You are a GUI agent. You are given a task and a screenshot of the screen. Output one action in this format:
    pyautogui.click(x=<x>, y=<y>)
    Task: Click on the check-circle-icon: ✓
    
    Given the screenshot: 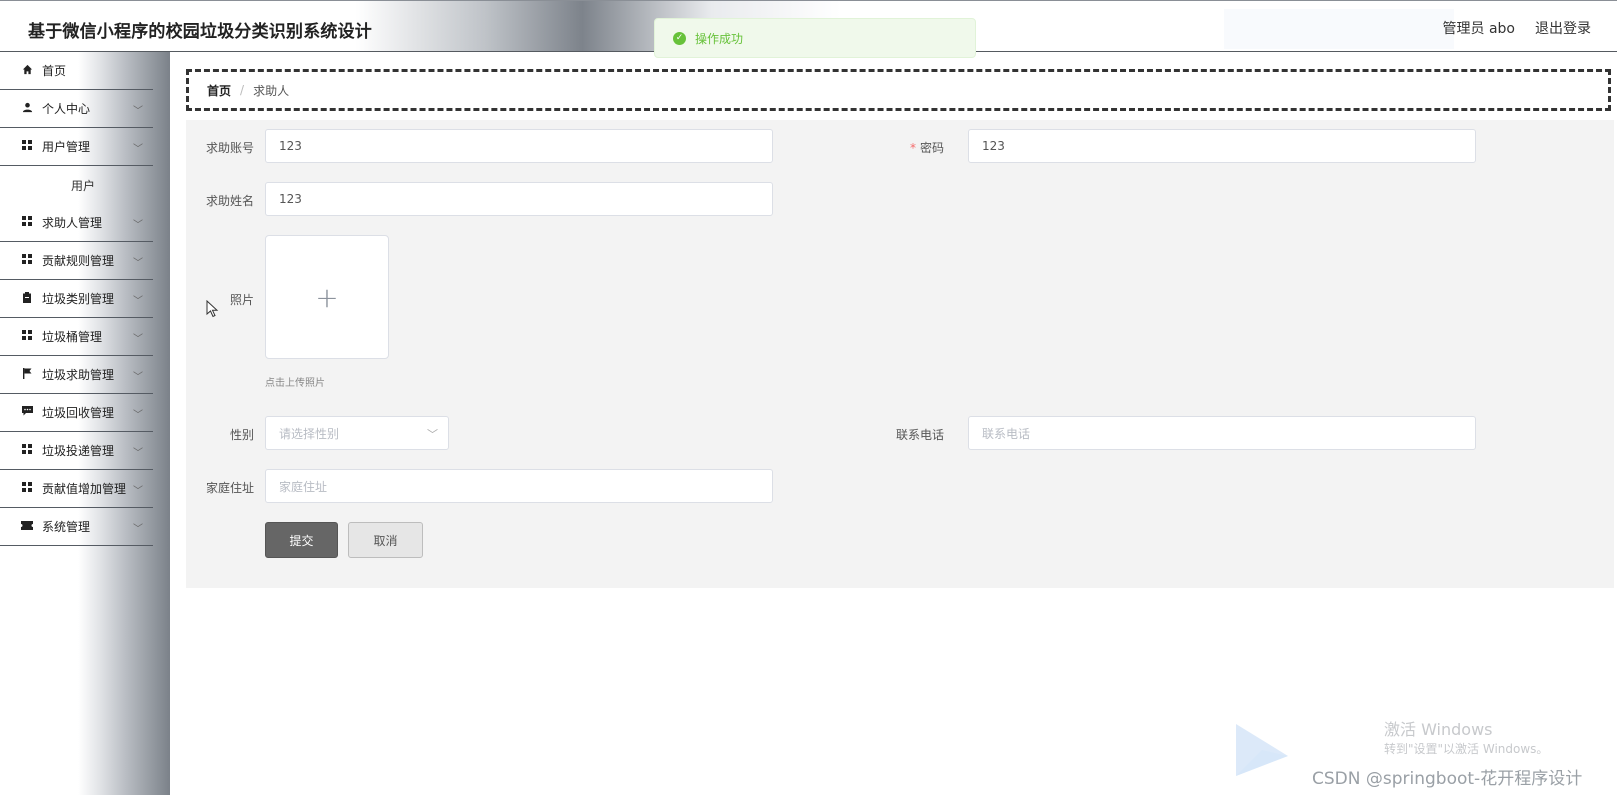 What is the action you would take?
    pyautogui.click(x=679, y=38)
    